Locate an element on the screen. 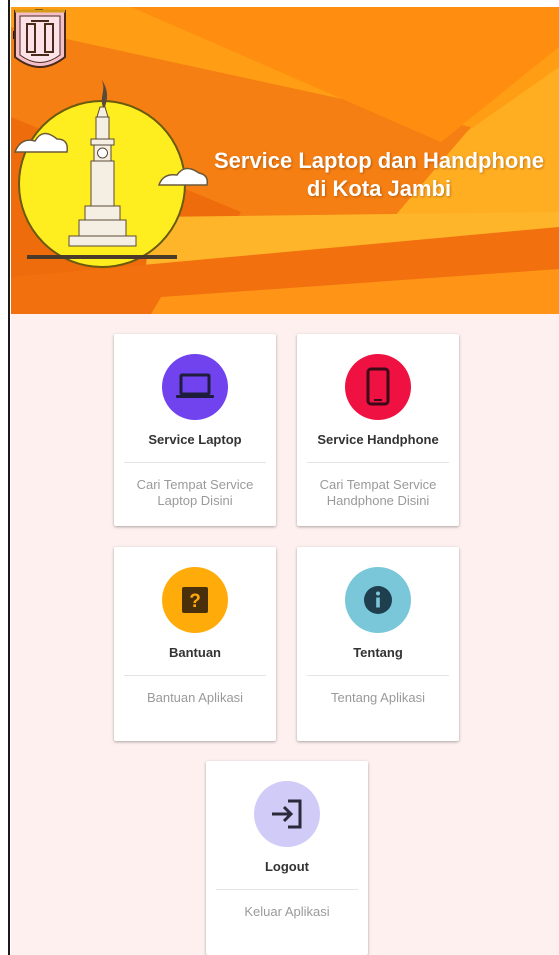 The width and height of the screenshot is (559, 955). help-icon: ? is located at coordinates (195, 600).